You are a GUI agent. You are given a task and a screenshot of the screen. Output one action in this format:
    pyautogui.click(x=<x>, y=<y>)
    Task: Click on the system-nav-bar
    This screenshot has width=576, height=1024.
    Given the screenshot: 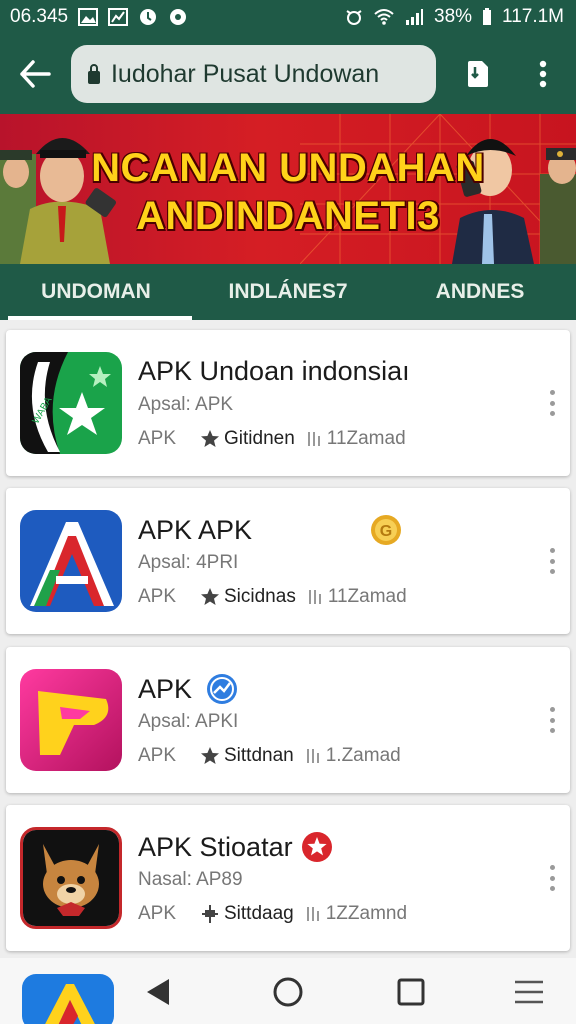 What is the action you would take?
    pyautogui.click(x=288, y=991)
    